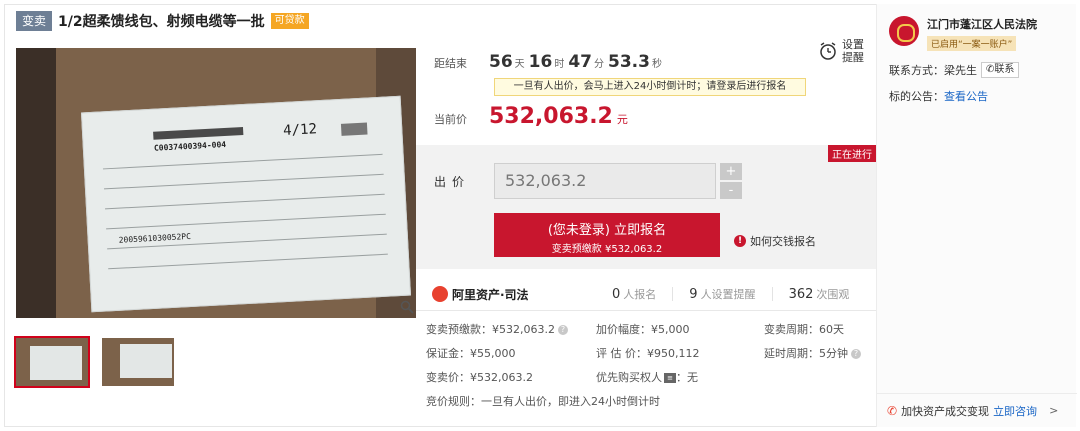 The height and width of the screenshot is (431, 1080). Describe the element at coordinates (740, 241) in the screenshot. I see `info-icon: !` at that location.